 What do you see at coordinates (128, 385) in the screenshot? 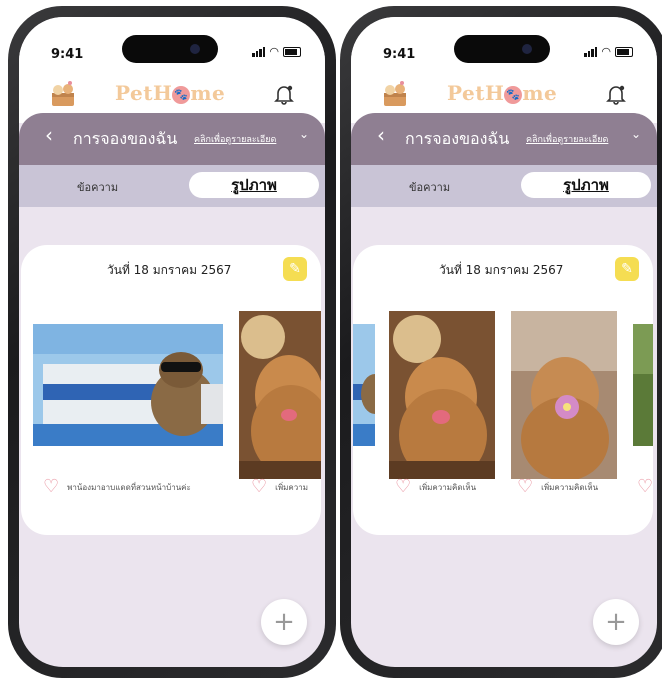
I see `photo-dog-sunglasses` at bounding box center [128, 385].